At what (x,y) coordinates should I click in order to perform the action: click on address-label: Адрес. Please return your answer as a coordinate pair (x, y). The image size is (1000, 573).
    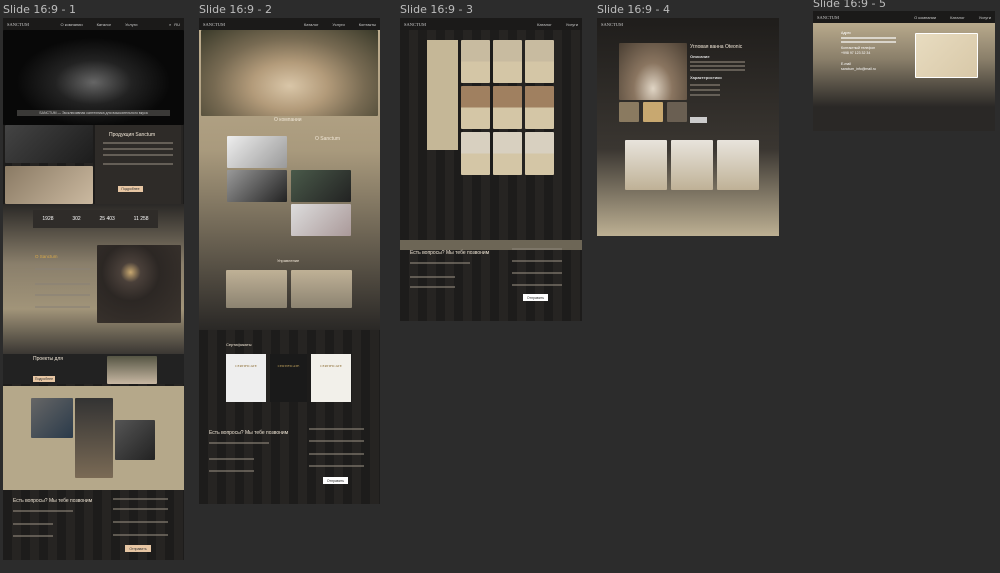
    Looking at the image, I should click on (846, 33).